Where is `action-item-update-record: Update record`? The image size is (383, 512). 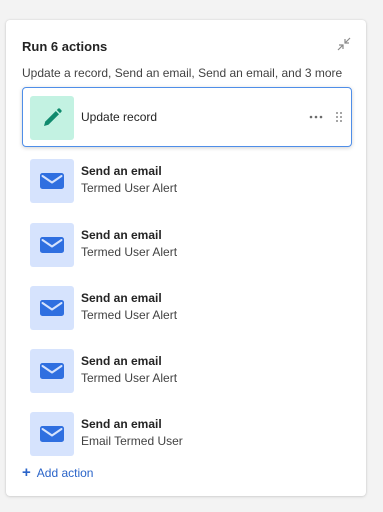 action-item-update-record: Update record is located at coordinates (187, 117).